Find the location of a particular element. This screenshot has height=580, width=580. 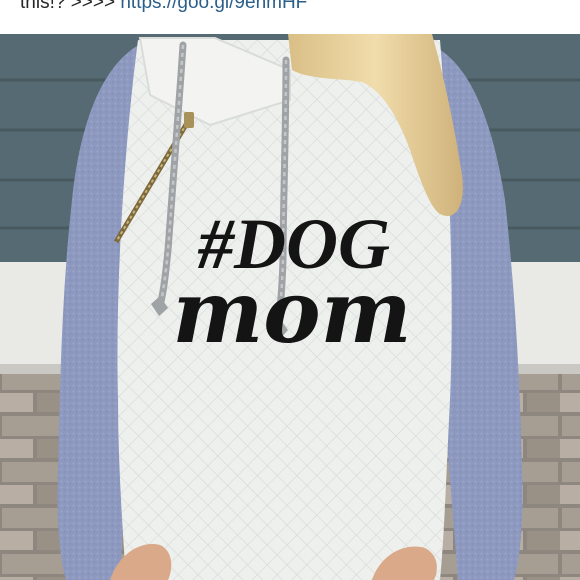

caption-line: this!? >>>> https://goo.gl/9enmHF is located at coordinates (163, 7).